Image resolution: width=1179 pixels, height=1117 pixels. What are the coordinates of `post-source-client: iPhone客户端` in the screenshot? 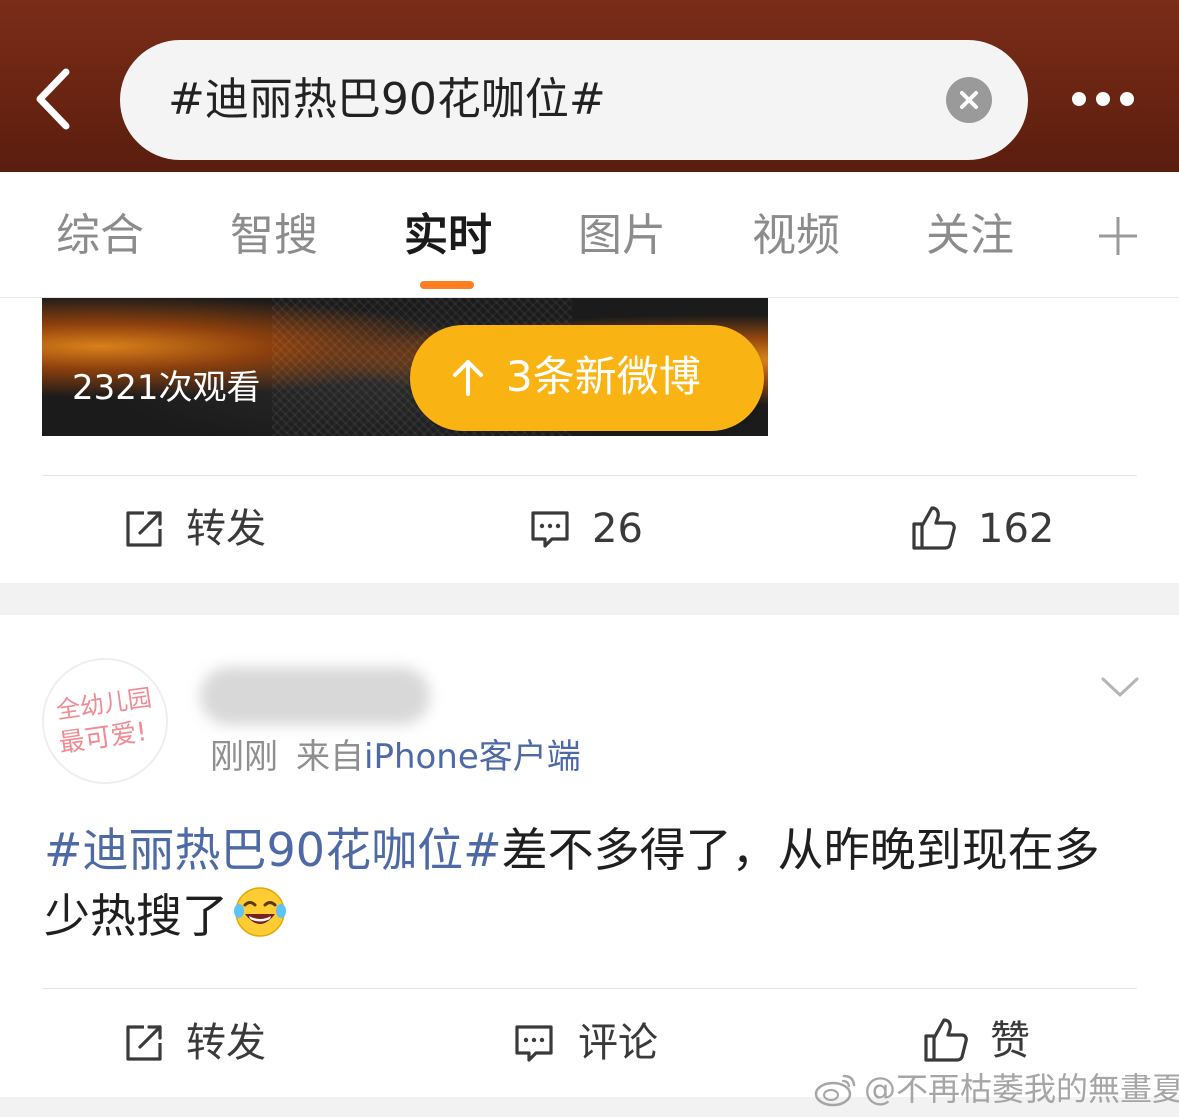 It's located at (472, 757).